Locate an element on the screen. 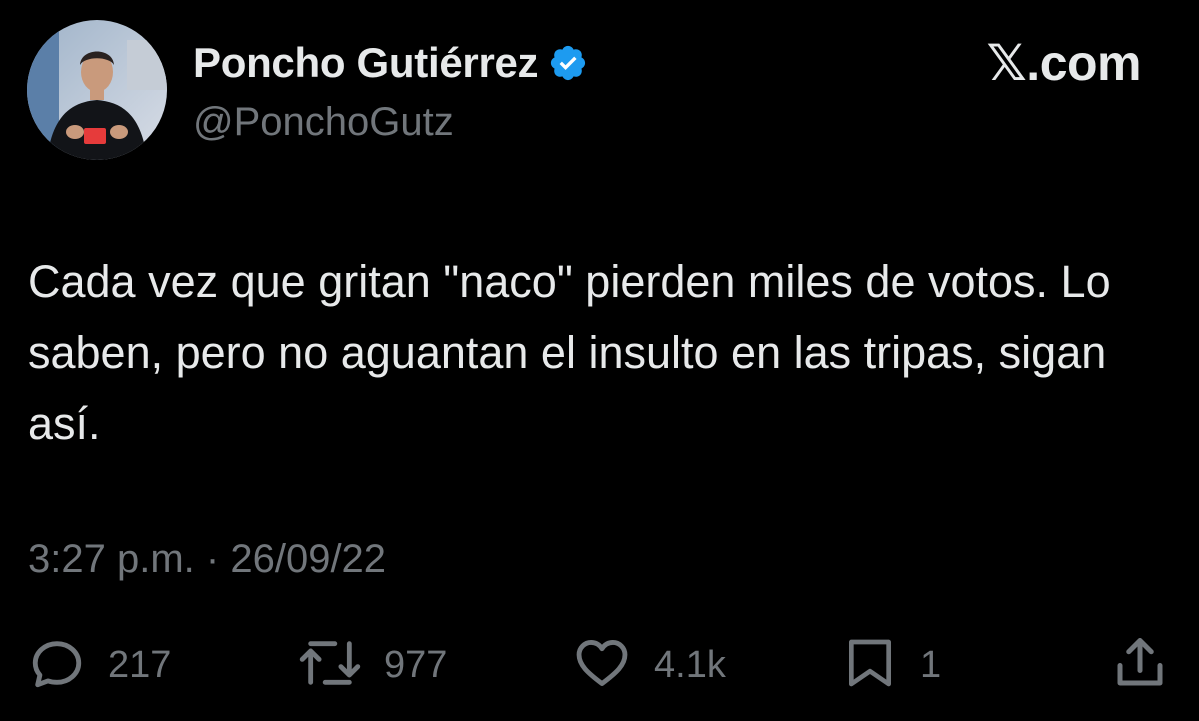  avatar-photo is located at coordinates (97, 90).